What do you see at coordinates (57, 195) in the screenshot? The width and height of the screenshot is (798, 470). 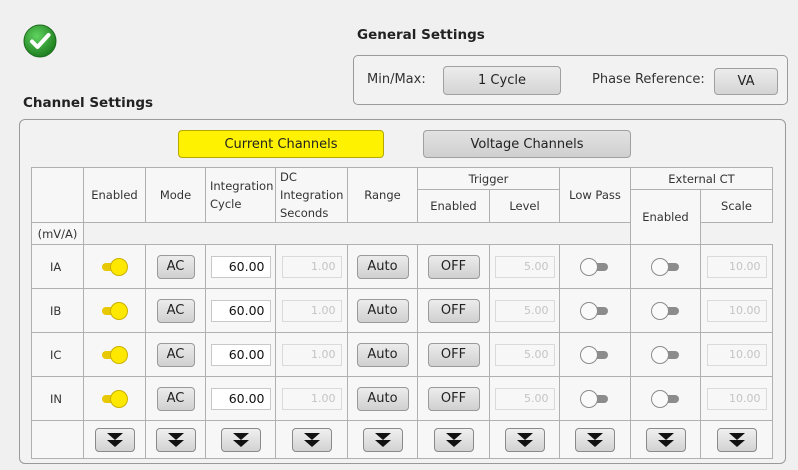 I see `row-header-blank` at bounding box center [57, 195].